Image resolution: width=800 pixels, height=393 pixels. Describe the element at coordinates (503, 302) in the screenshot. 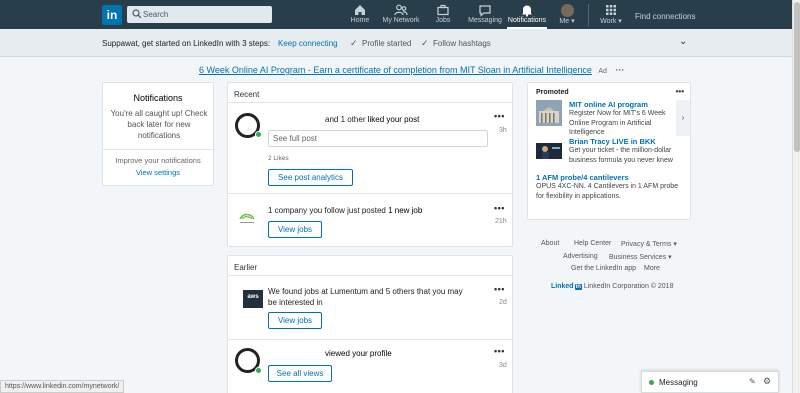

I see `timestamp: 2d` at that location.